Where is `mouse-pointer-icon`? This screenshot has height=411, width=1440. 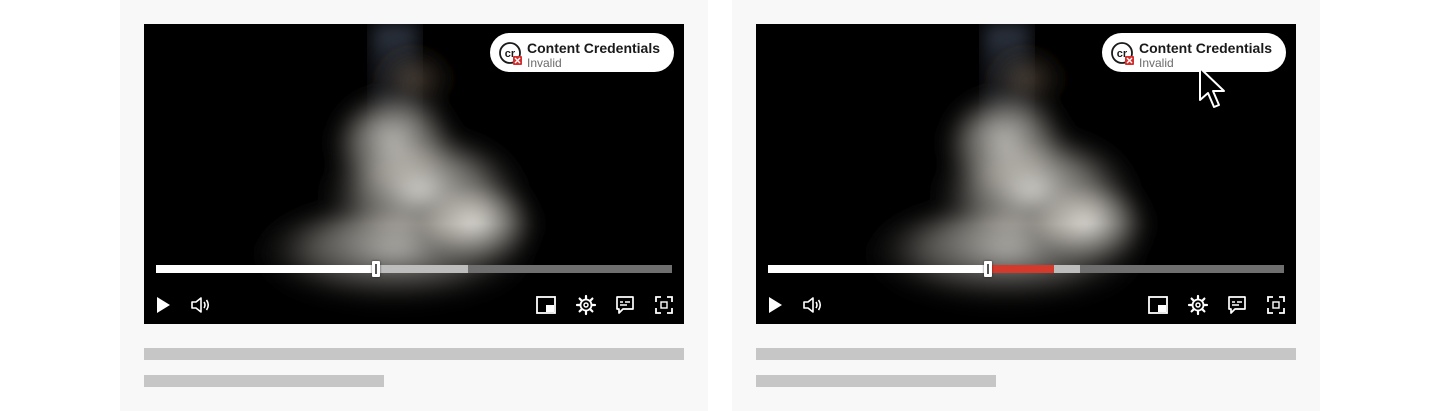
mouse-pointer-icon is located at coordinates (1212, 87).